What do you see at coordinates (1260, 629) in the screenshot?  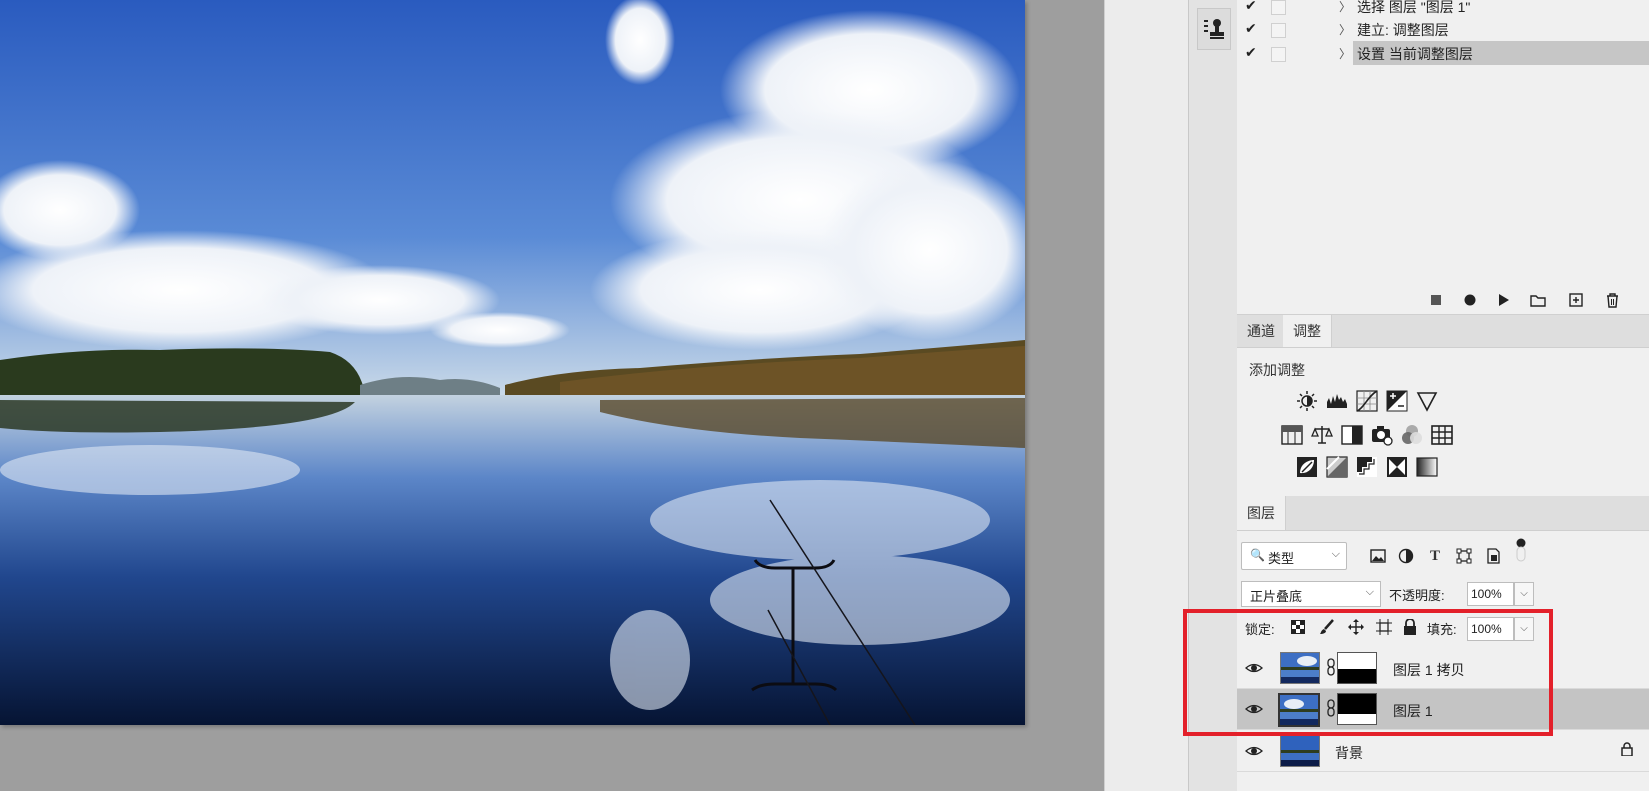 I see `lock-label: 锁定:` at bounding box center [1260, 629].